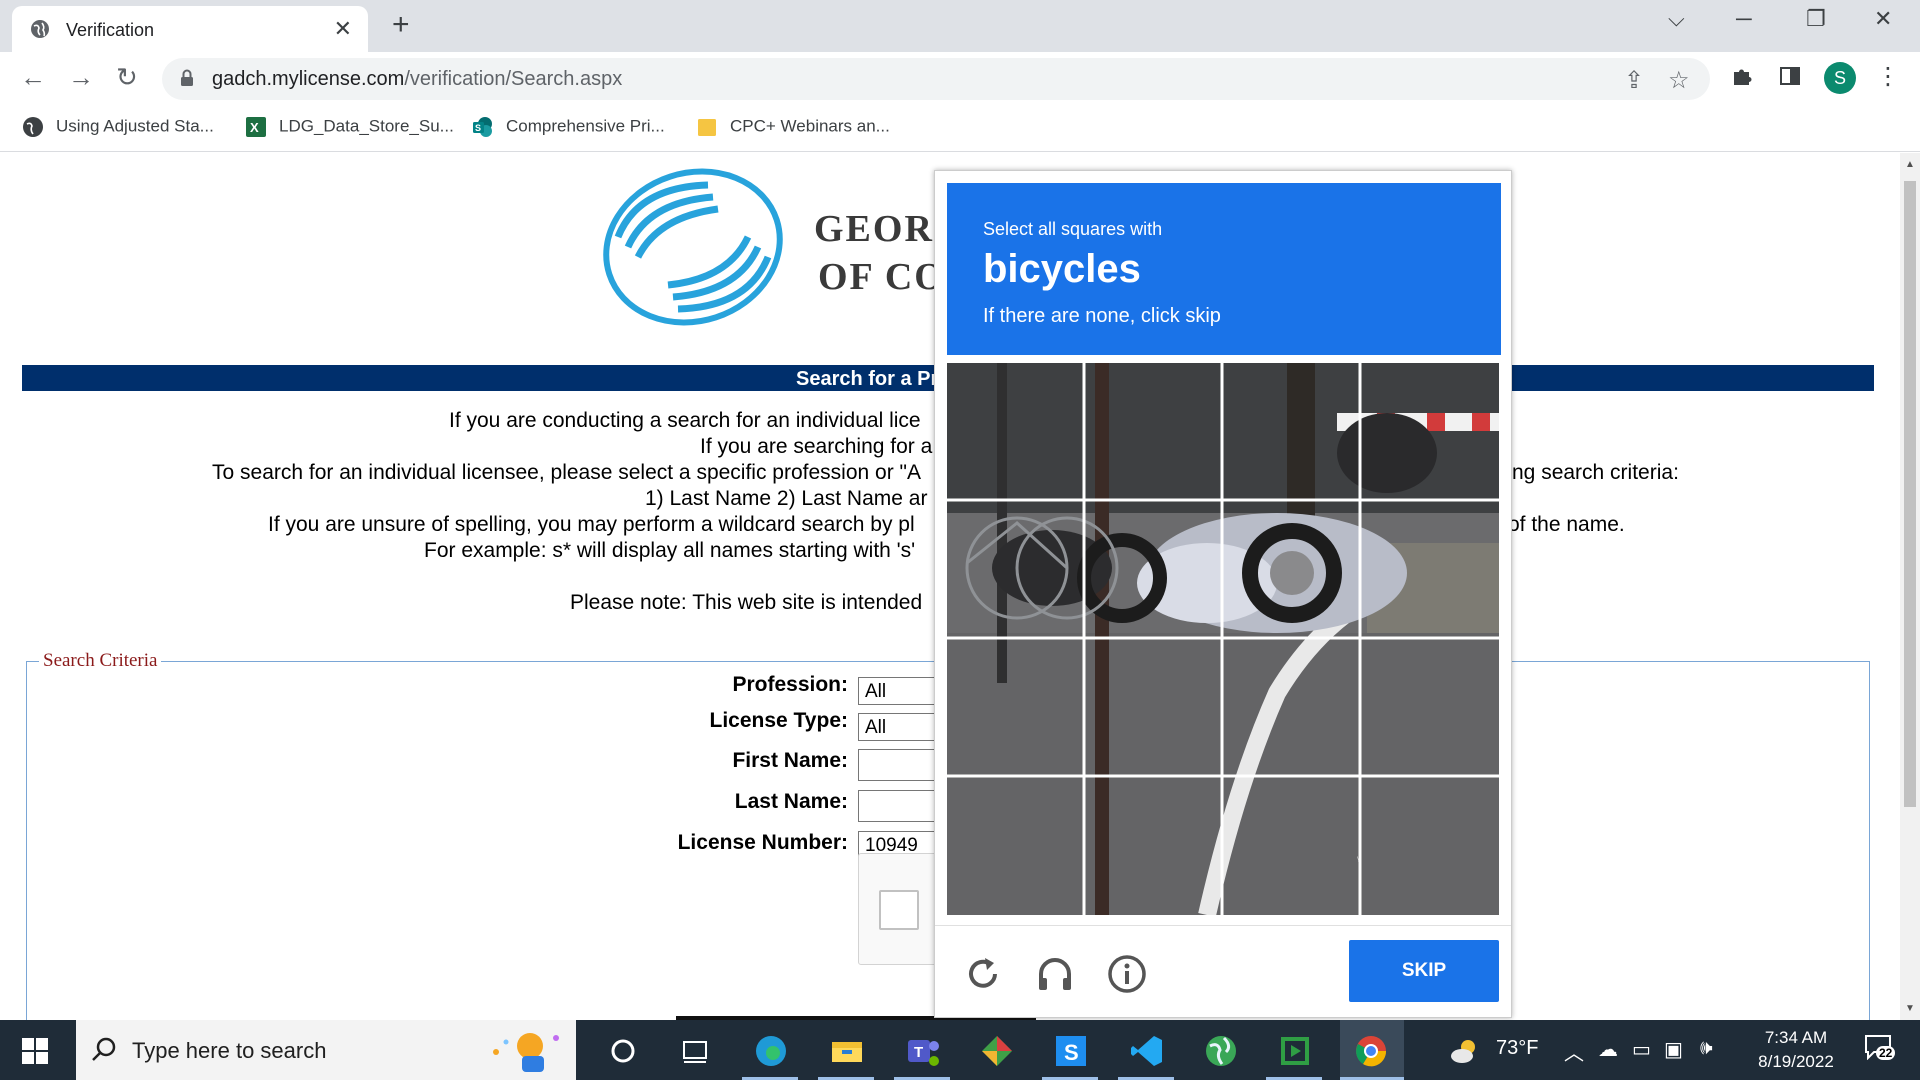  What do you see at coordinates (873, 379) in the screenshot?
I see `section-title: Search for a Pro` at bounding box center [873, 379].